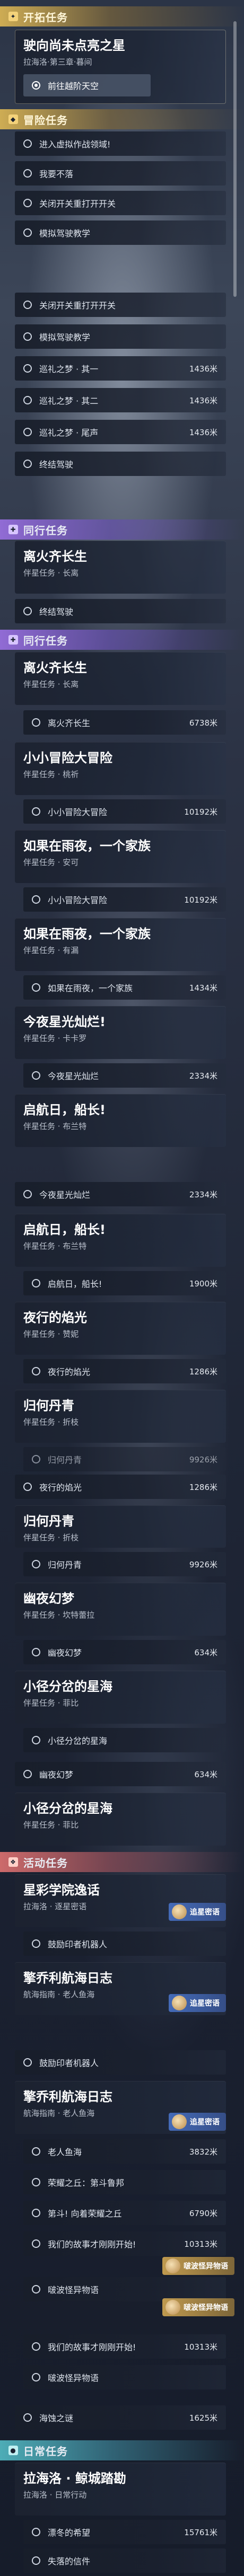  I want to click on objective-distance: 9926米, so click(203, 1459).